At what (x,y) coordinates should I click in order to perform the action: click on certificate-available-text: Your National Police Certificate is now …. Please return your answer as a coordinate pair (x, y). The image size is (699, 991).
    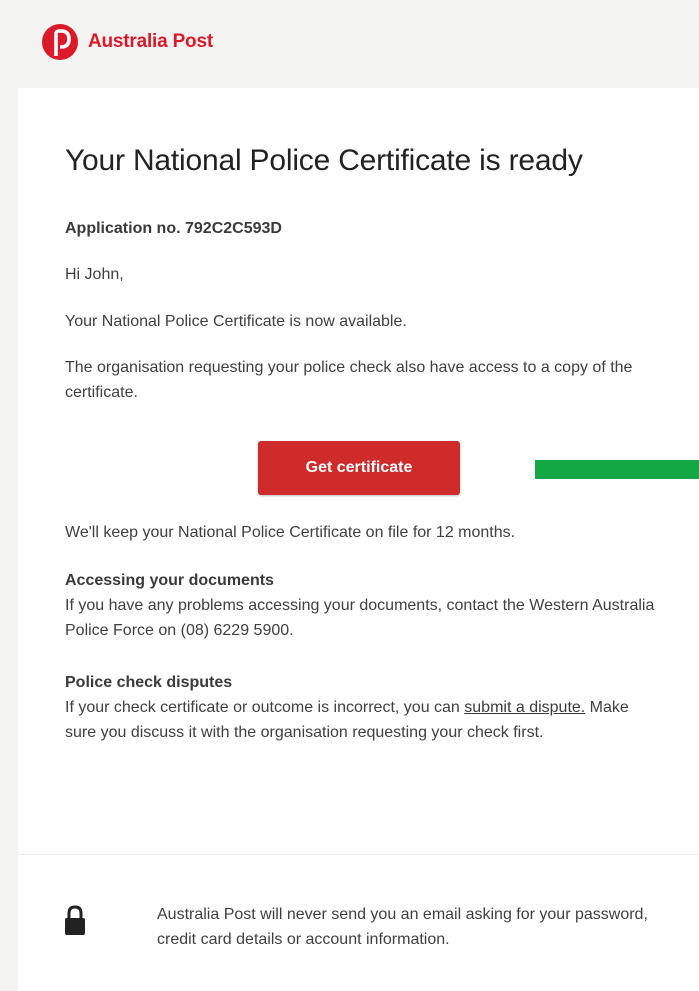
    Looking at the image, I should click on (236, 321).